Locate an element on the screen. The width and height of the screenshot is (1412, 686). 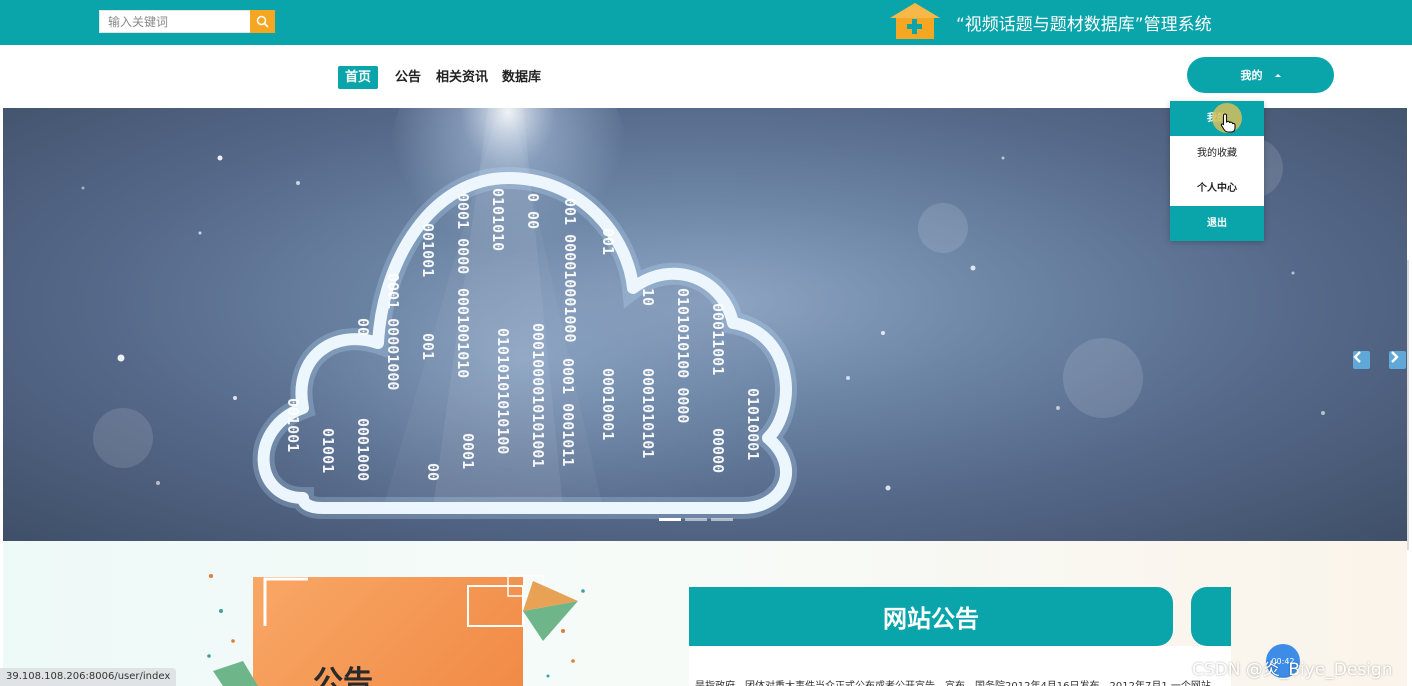
scrollbar-edge is located at coordinates (1408, 405).